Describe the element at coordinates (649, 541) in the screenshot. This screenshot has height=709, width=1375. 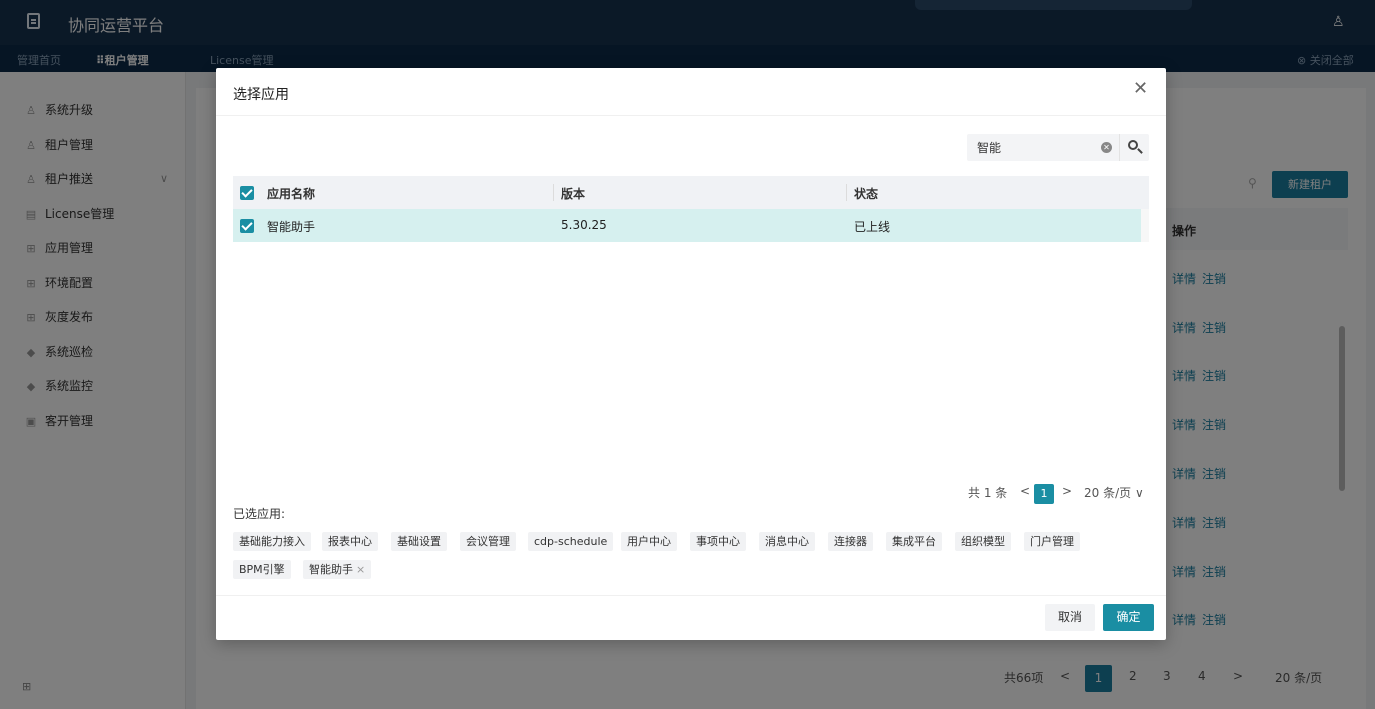
I see `selected-app-tag: 用户中心` at that location.